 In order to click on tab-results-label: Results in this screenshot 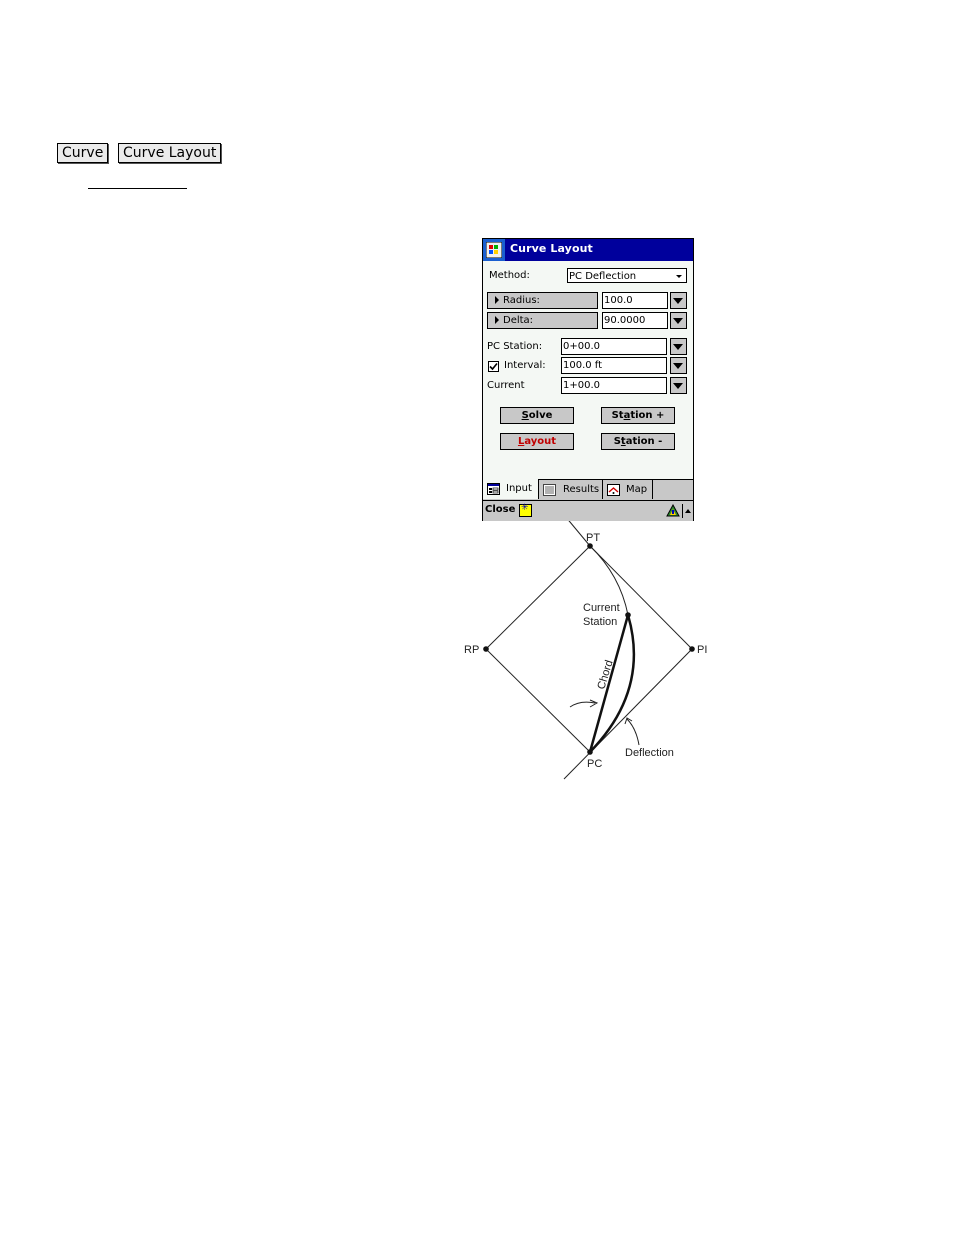, I will do `click(581, 489)`.